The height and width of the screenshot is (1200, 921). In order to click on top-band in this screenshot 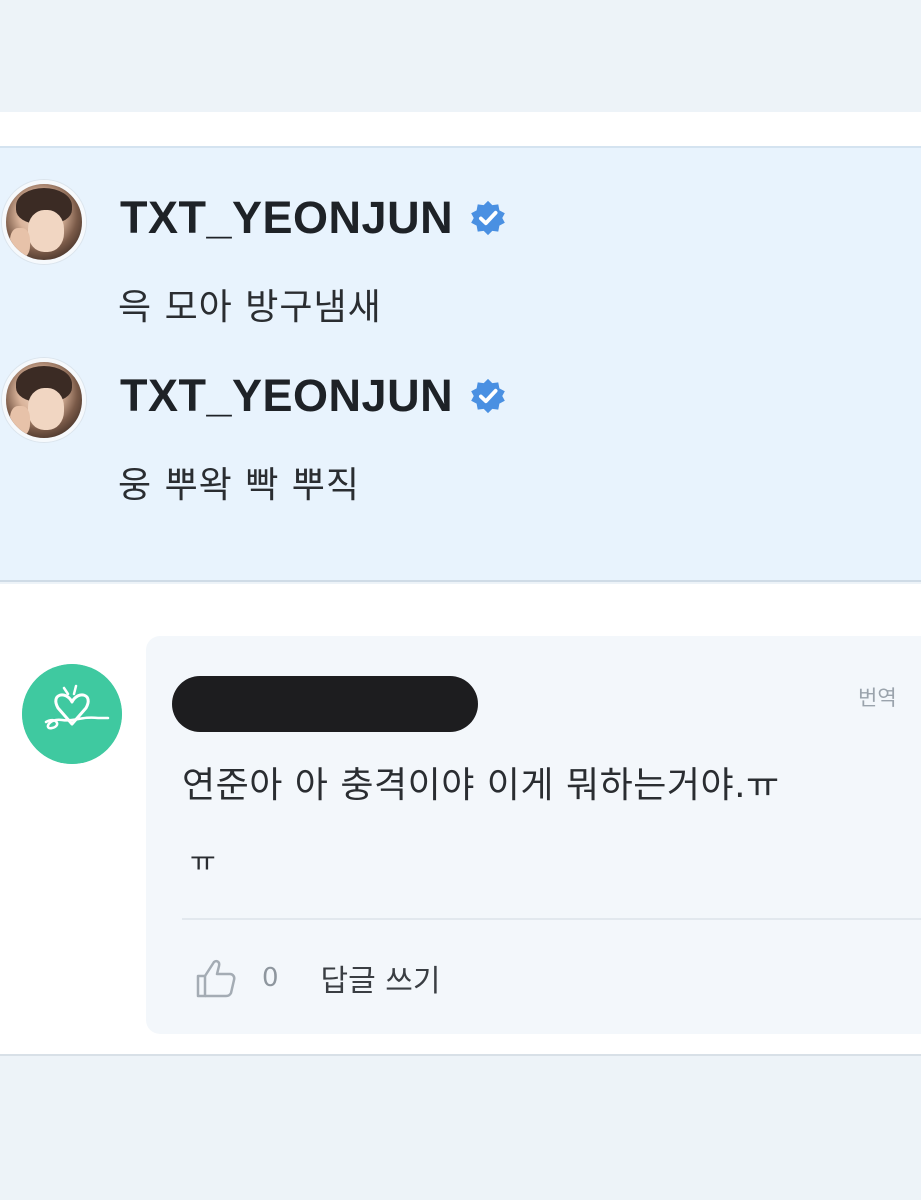, I will do `click(460, 56)`.